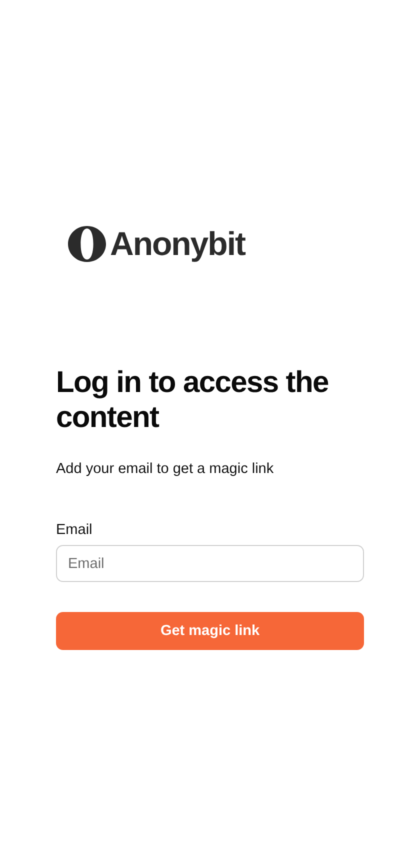 The height and width of the screenshot is (852, 420). I want to click on field-label: Email, so click(75, 530).